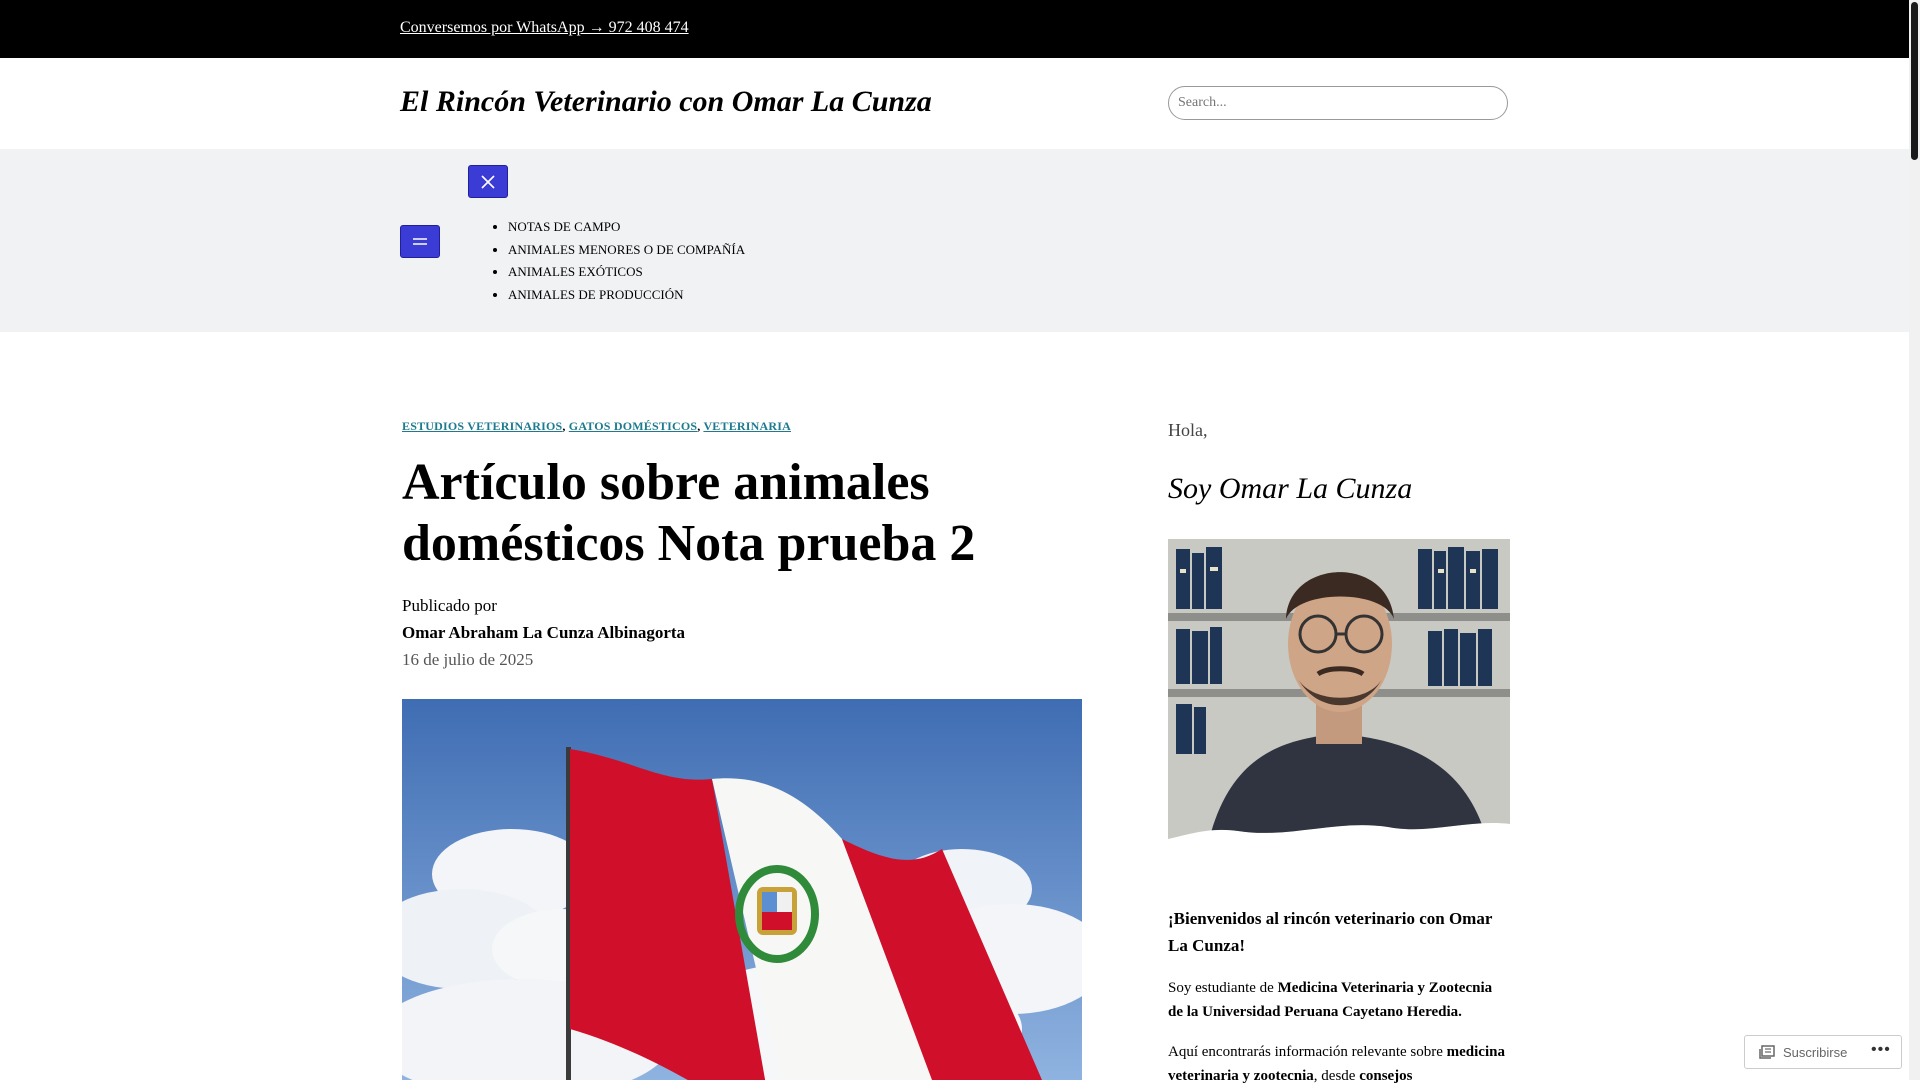 The image size is (1920, 1088). What do you see at coordinates (626, 272) in the screenshot?
I see `nav-item-animales-exoticos: ANIMALES EXÓTICOS` at bounding box center [626, 272].